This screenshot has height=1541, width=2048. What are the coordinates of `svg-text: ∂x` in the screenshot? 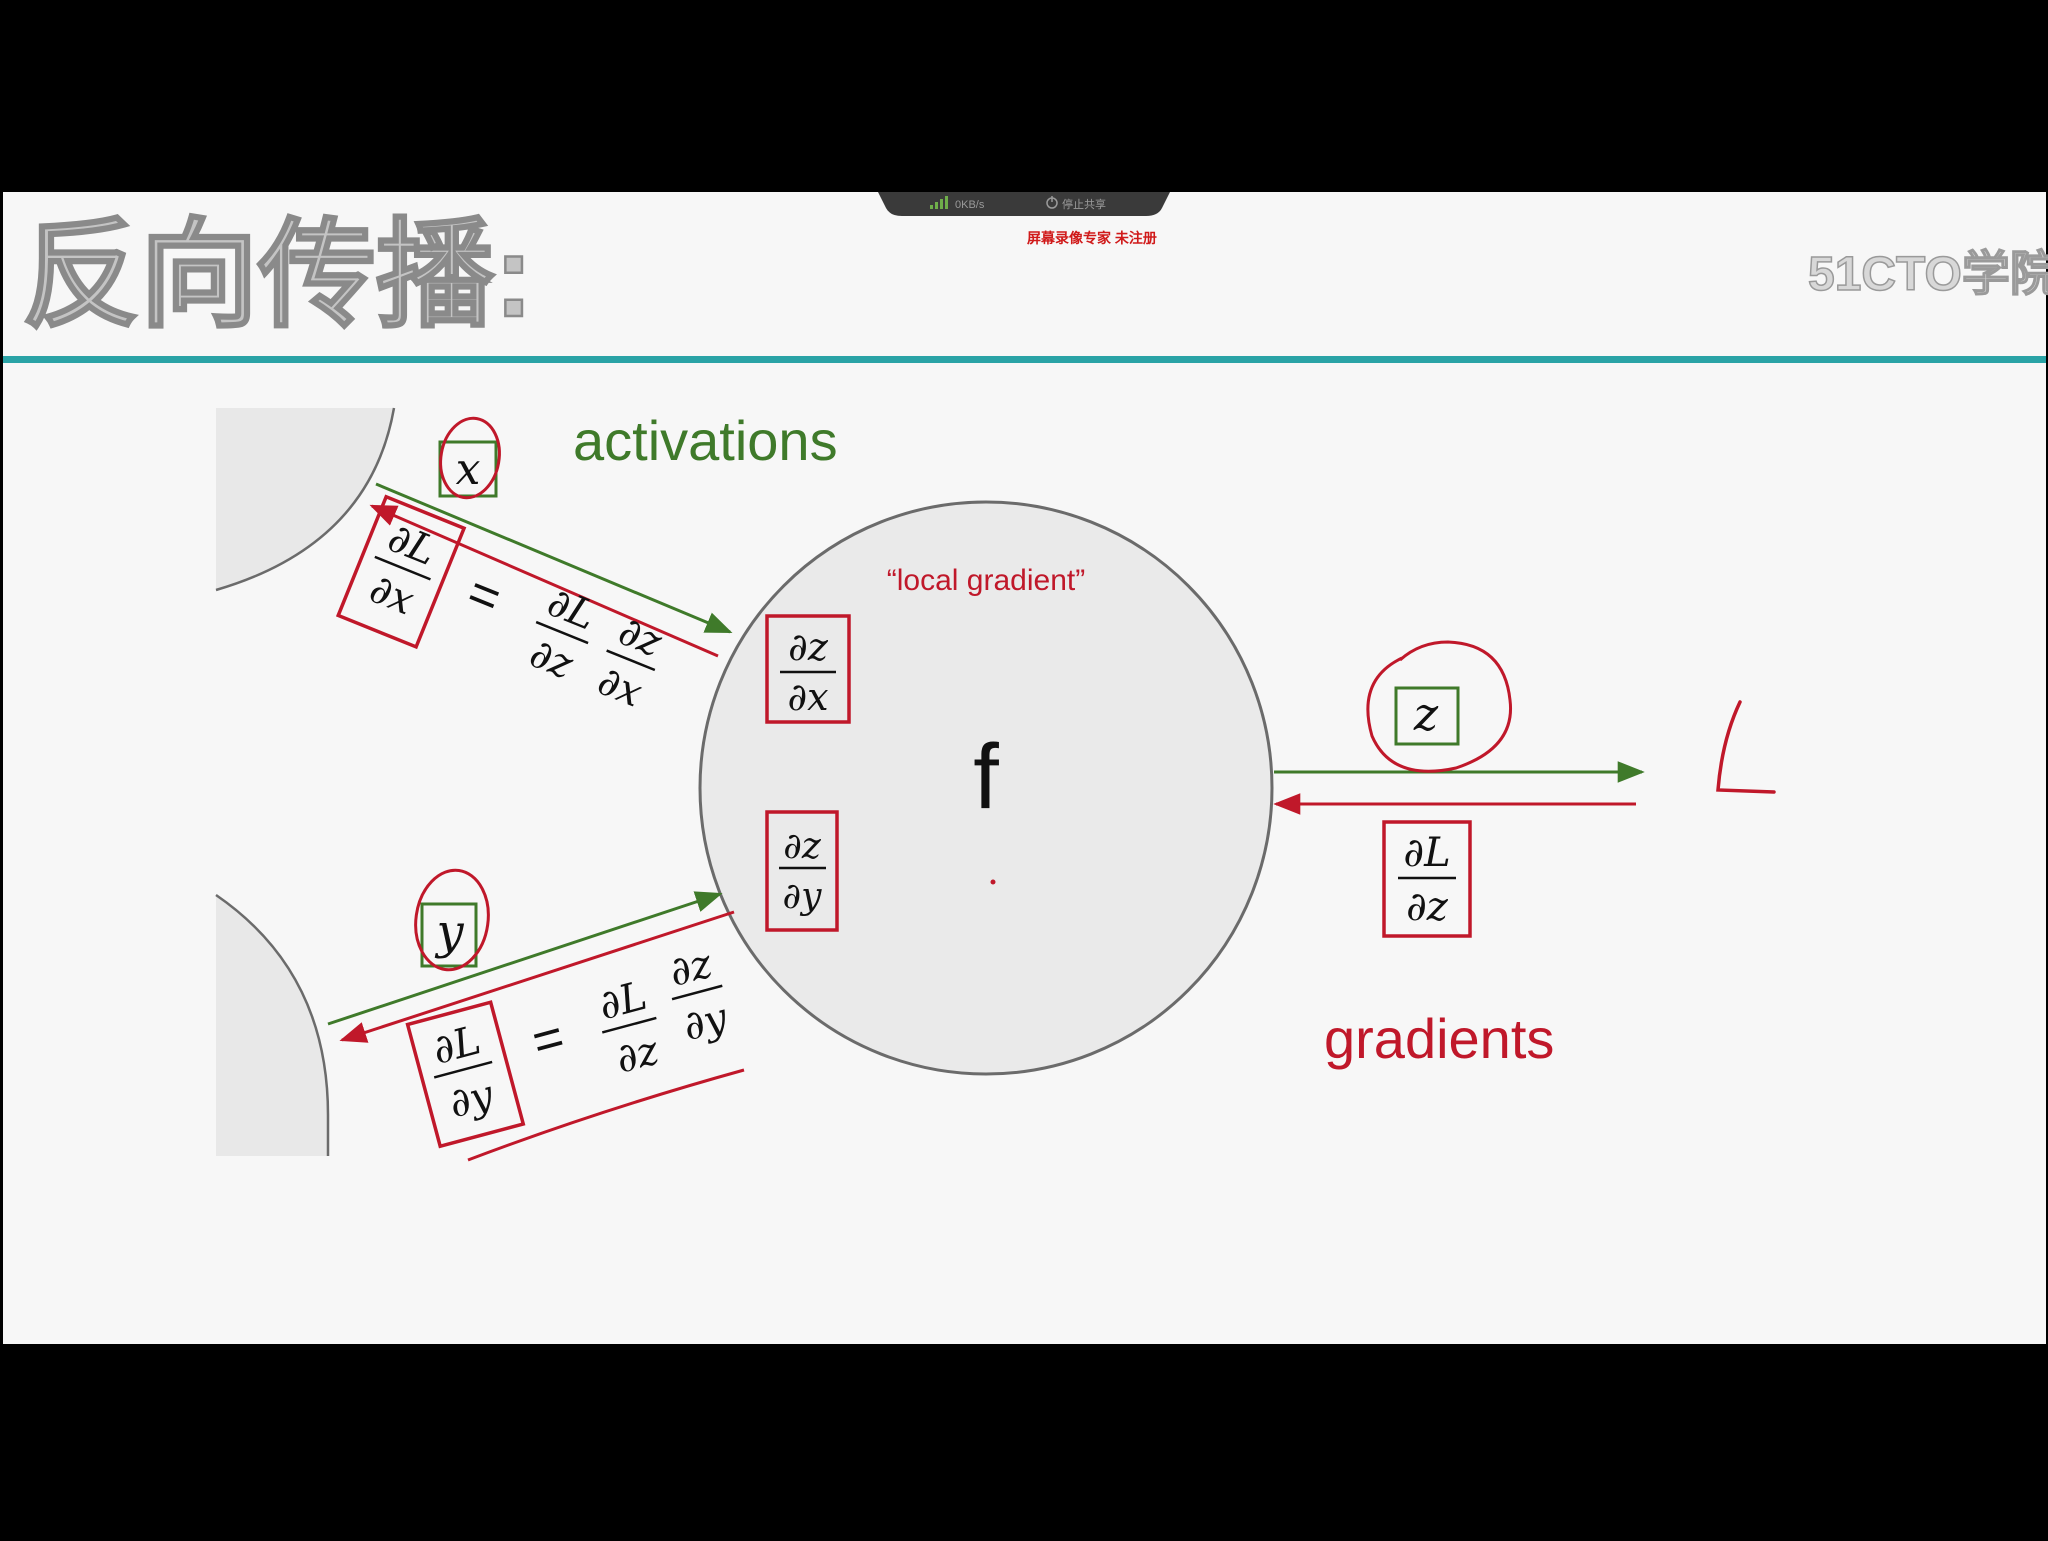 It's located at (807, 697).